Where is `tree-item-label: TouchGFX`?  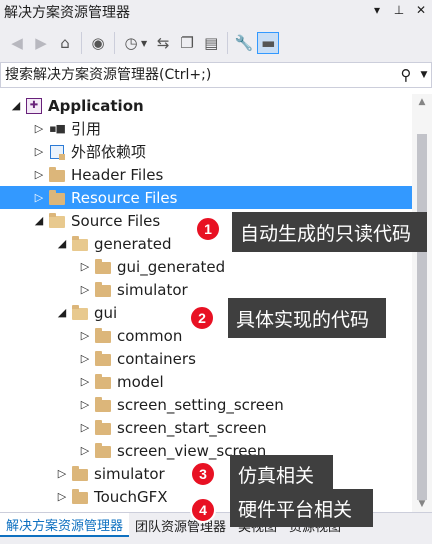
tree-item-label: TouchGFX is located at coordinates (131, 496).